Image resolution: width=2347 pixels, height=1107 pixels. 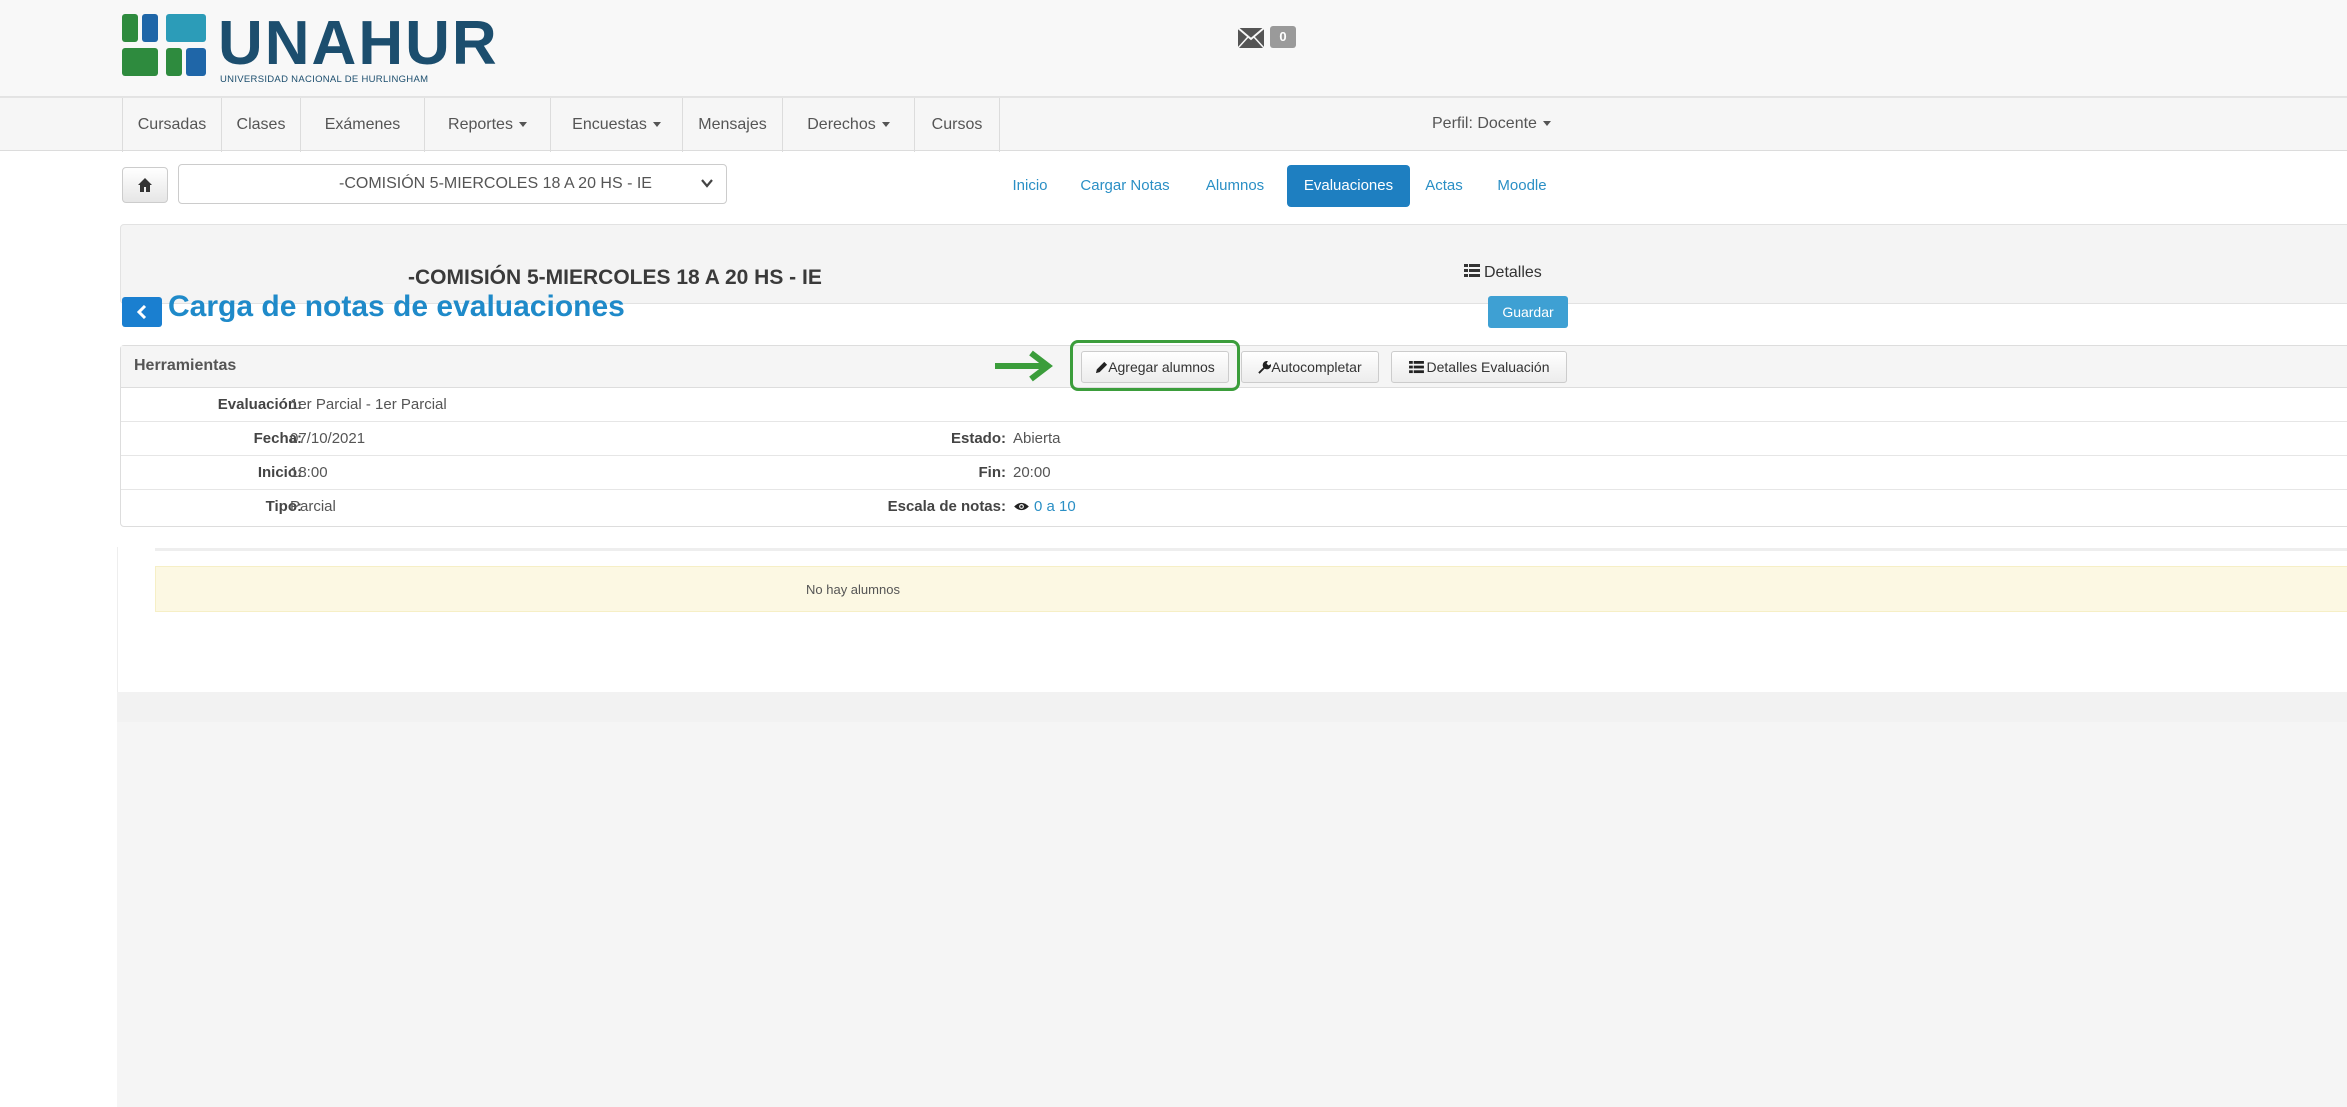 I want to click on arrow-right-icon, so click(x=1024, y=366).